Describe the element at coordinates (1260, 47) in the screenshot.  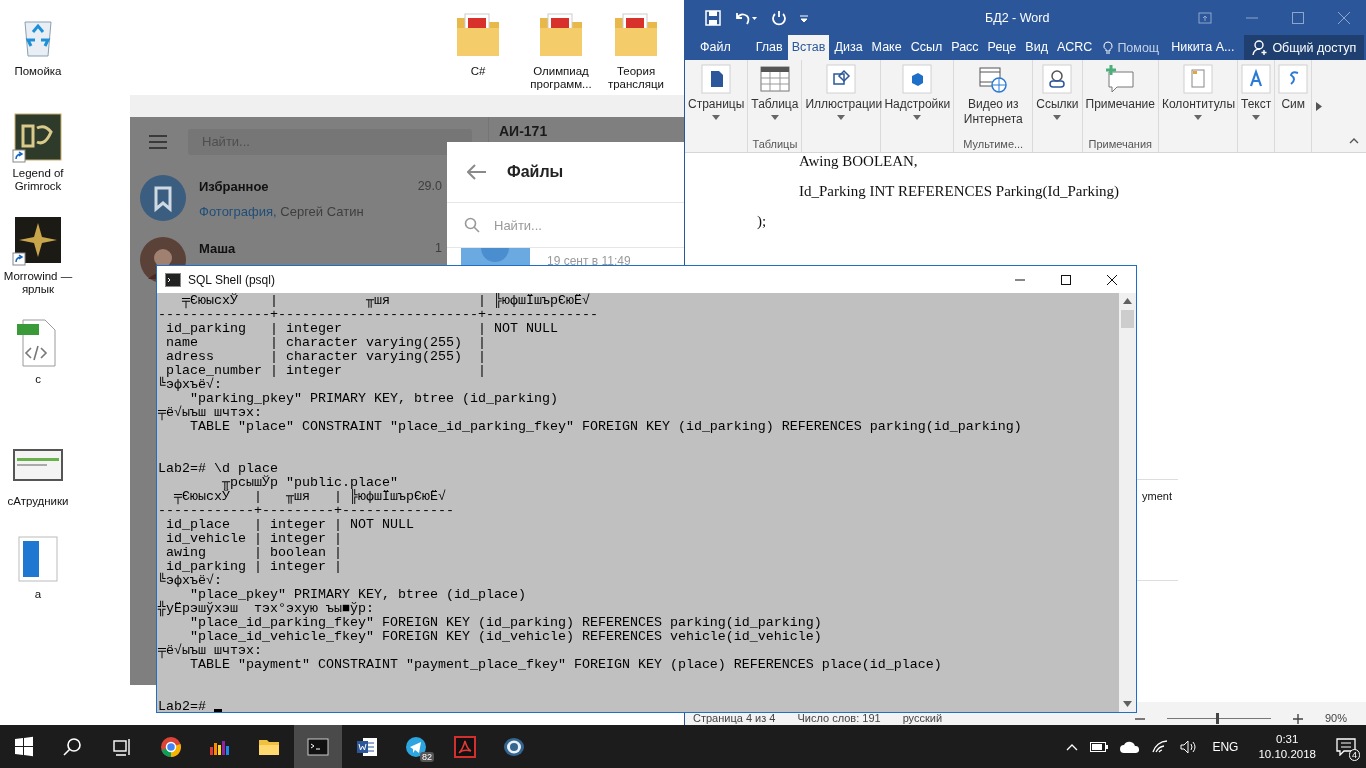
I see `person-add-icon` at that location.